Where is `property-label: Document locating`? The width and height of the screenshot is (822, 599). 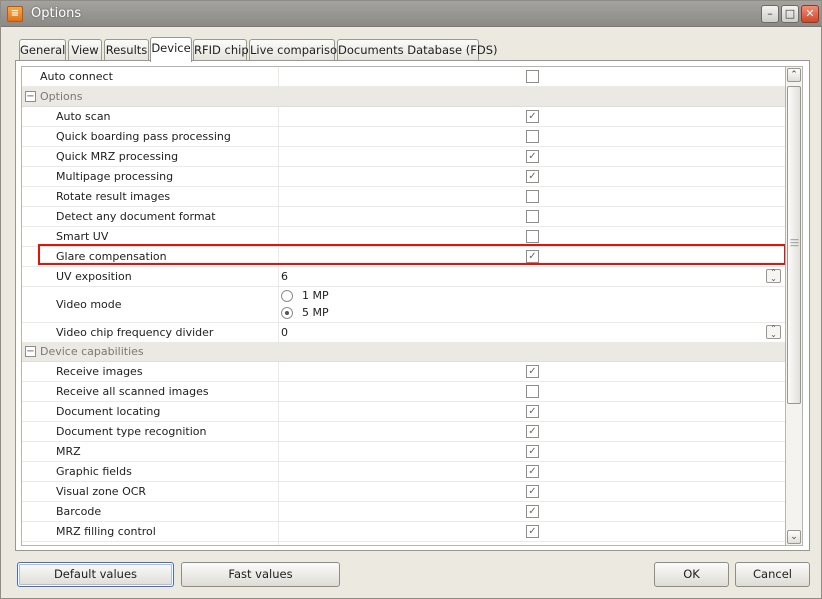
property-label: Document locating is located at coordinates (108, 411).